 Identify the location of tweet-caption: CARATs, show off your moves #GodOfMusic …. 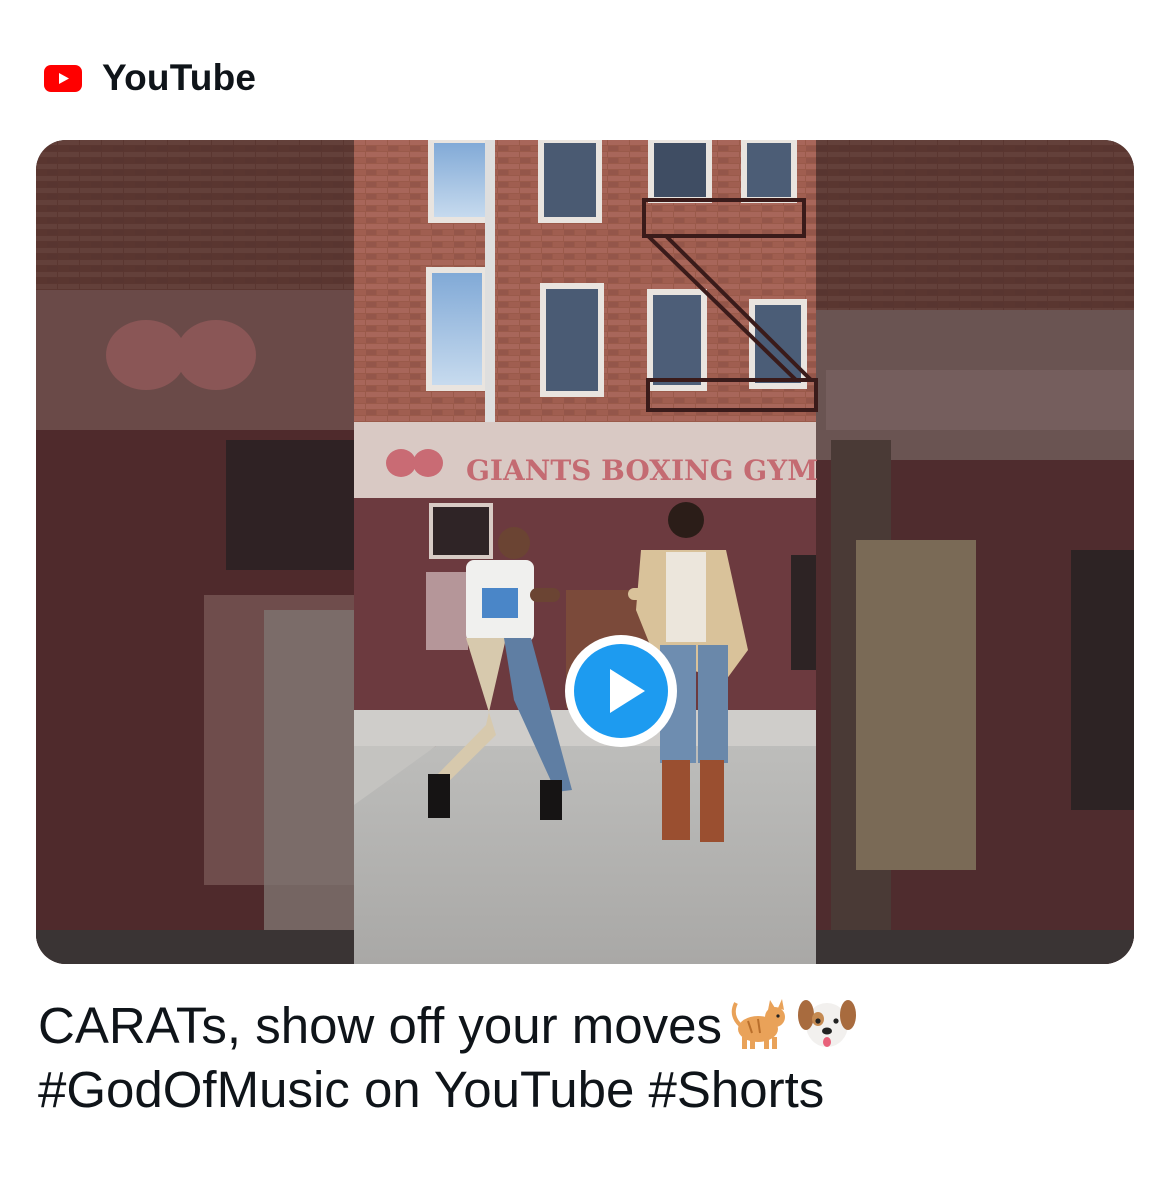
(583, 1058).